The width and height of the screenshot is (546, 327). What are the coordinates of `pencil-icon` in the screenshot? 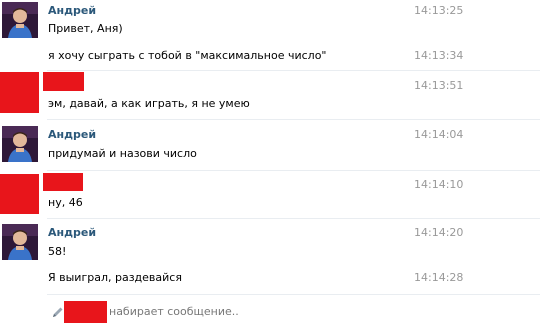 It's located at (58, 312).